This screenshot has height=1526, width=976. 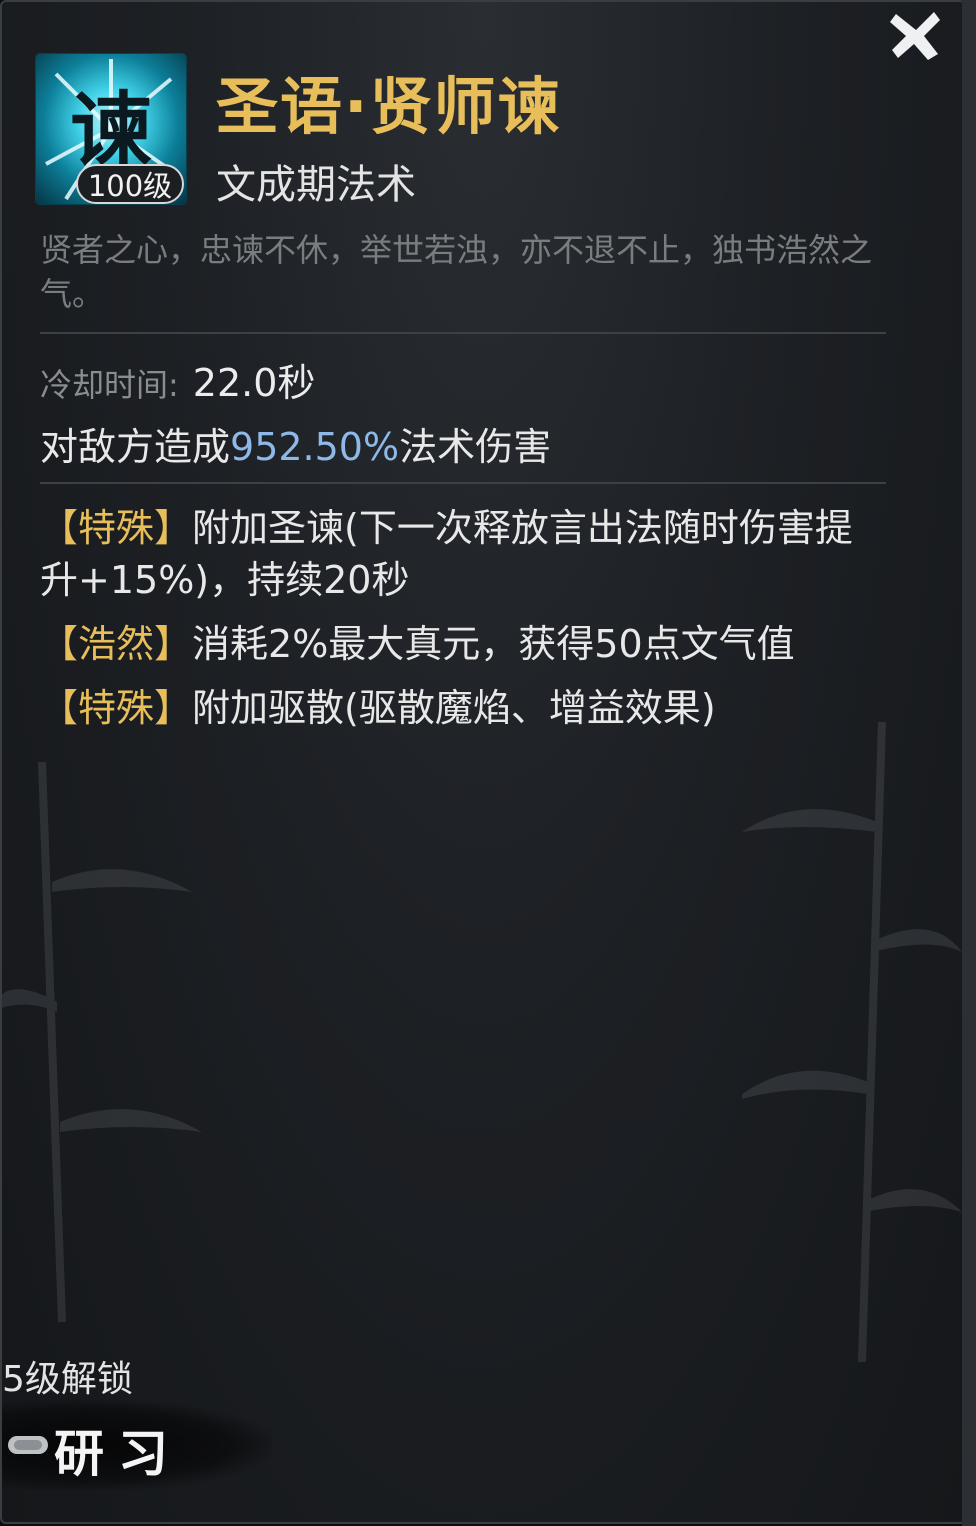 I want to click on effect-text: 附加驱散(驱散魔焰、增益效果), so click(x=454, y=708).